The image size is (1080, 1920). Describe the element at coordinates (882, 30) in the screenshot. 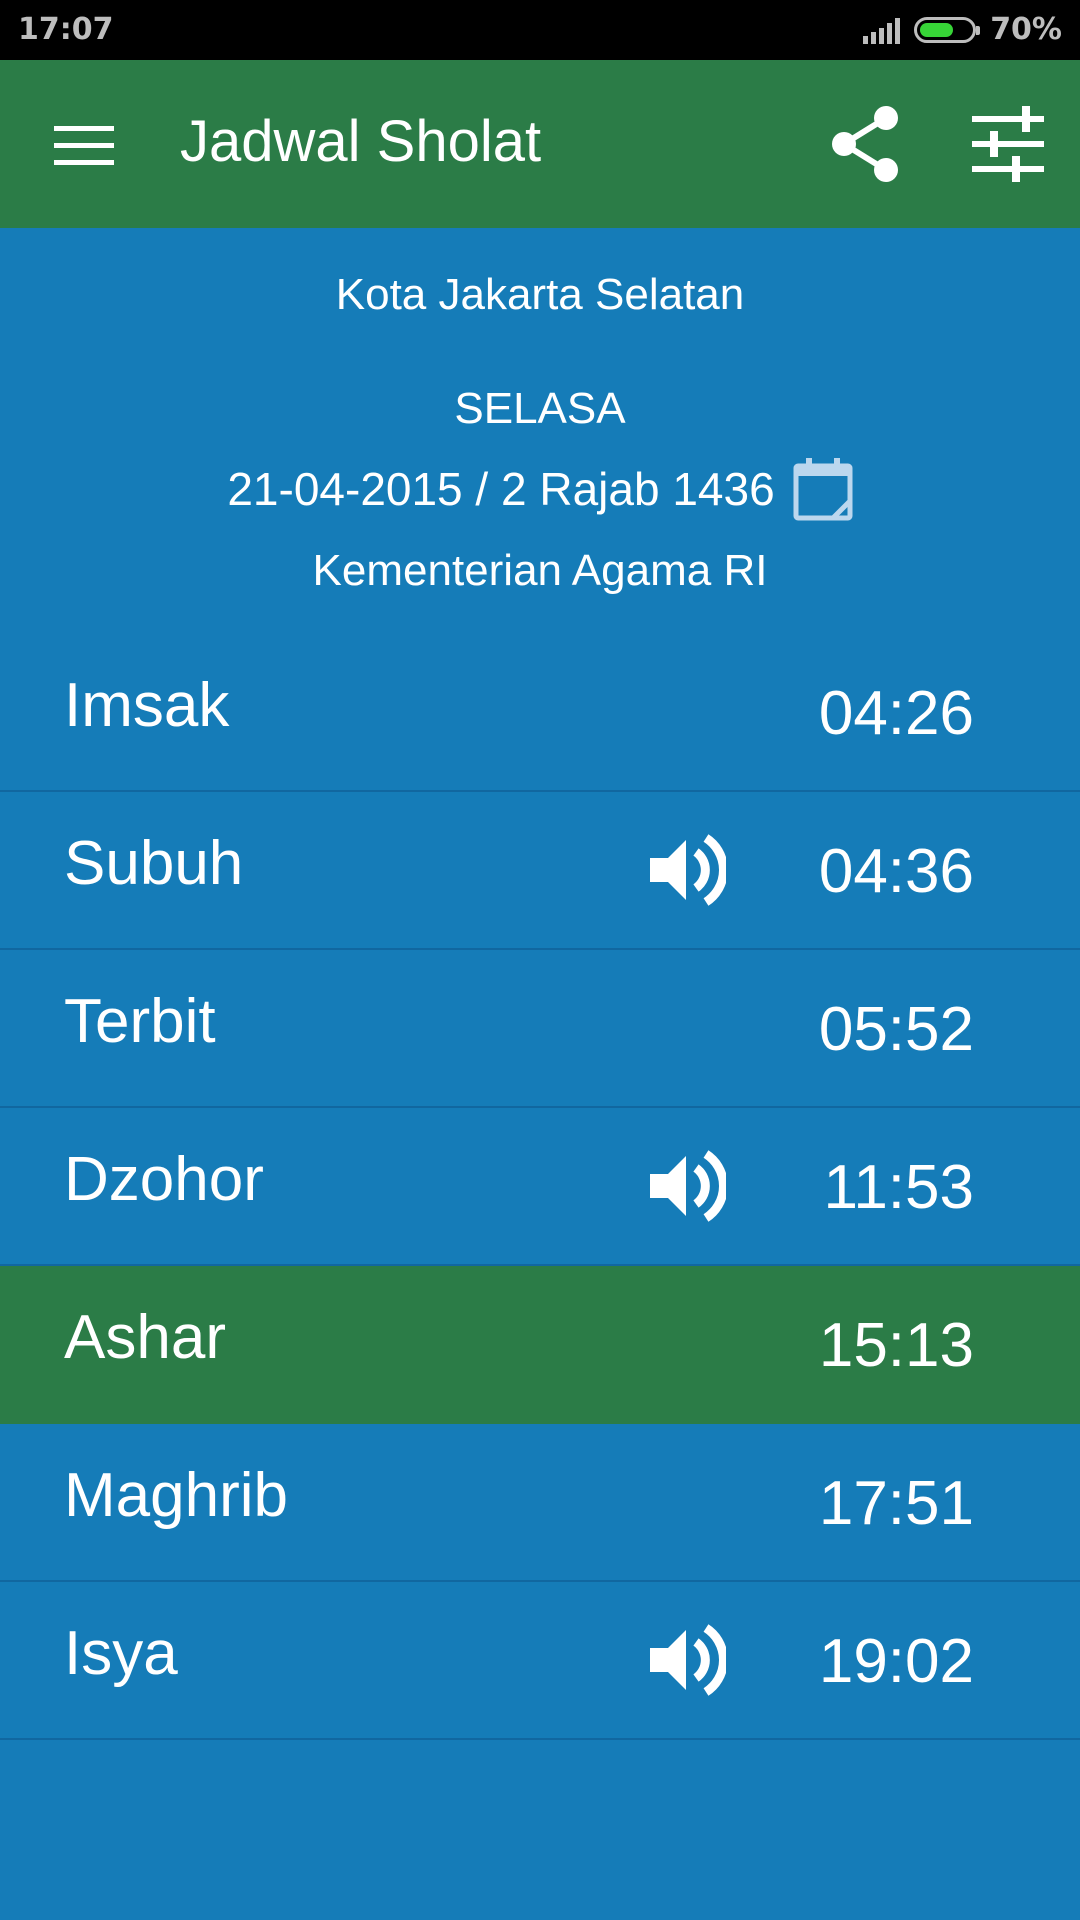

I see `signal-icon` at that location.